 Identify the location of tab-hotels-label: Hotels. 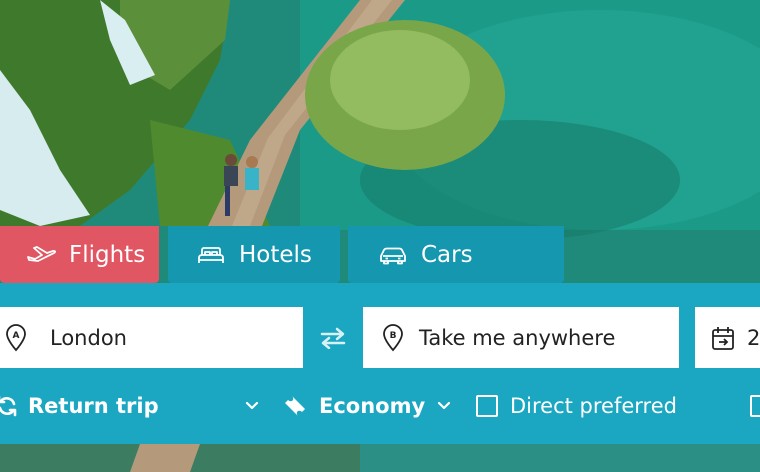
(275, 254).